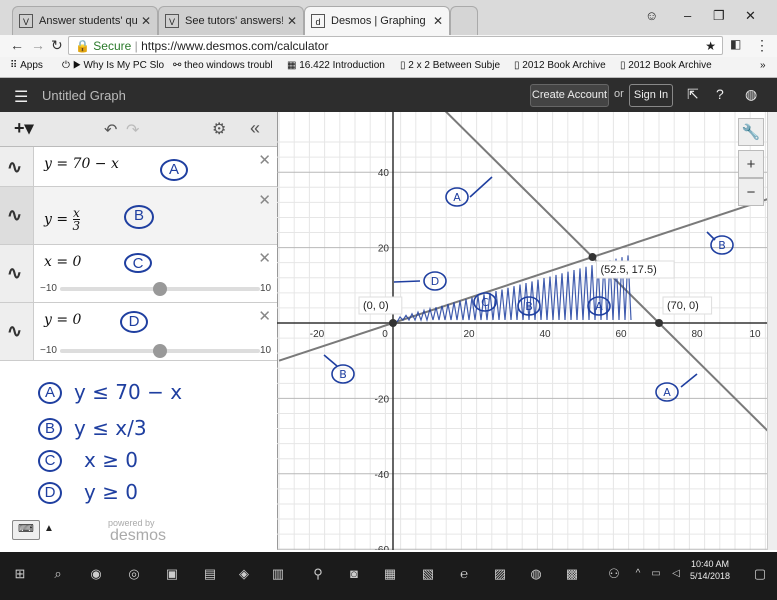  I want to click on expression-row-2: ∿ y = x3 B ✕, so click(138, 216).